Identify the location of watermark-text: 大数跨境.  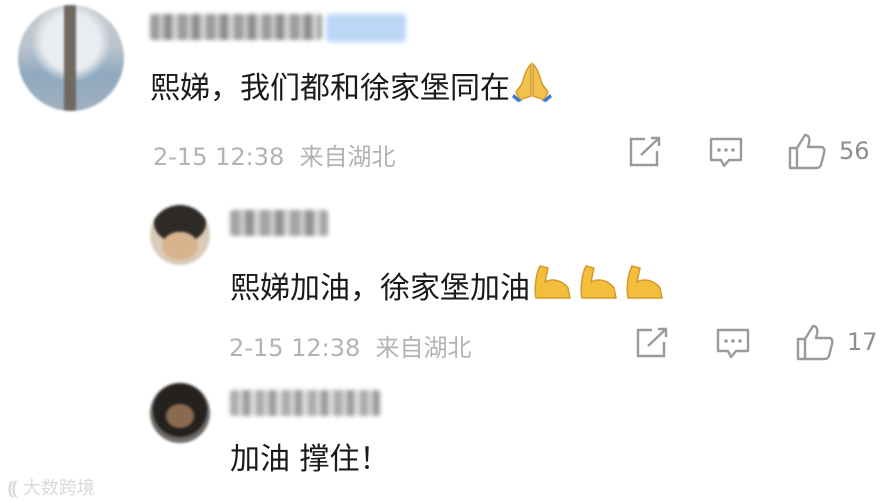
(58, 488).